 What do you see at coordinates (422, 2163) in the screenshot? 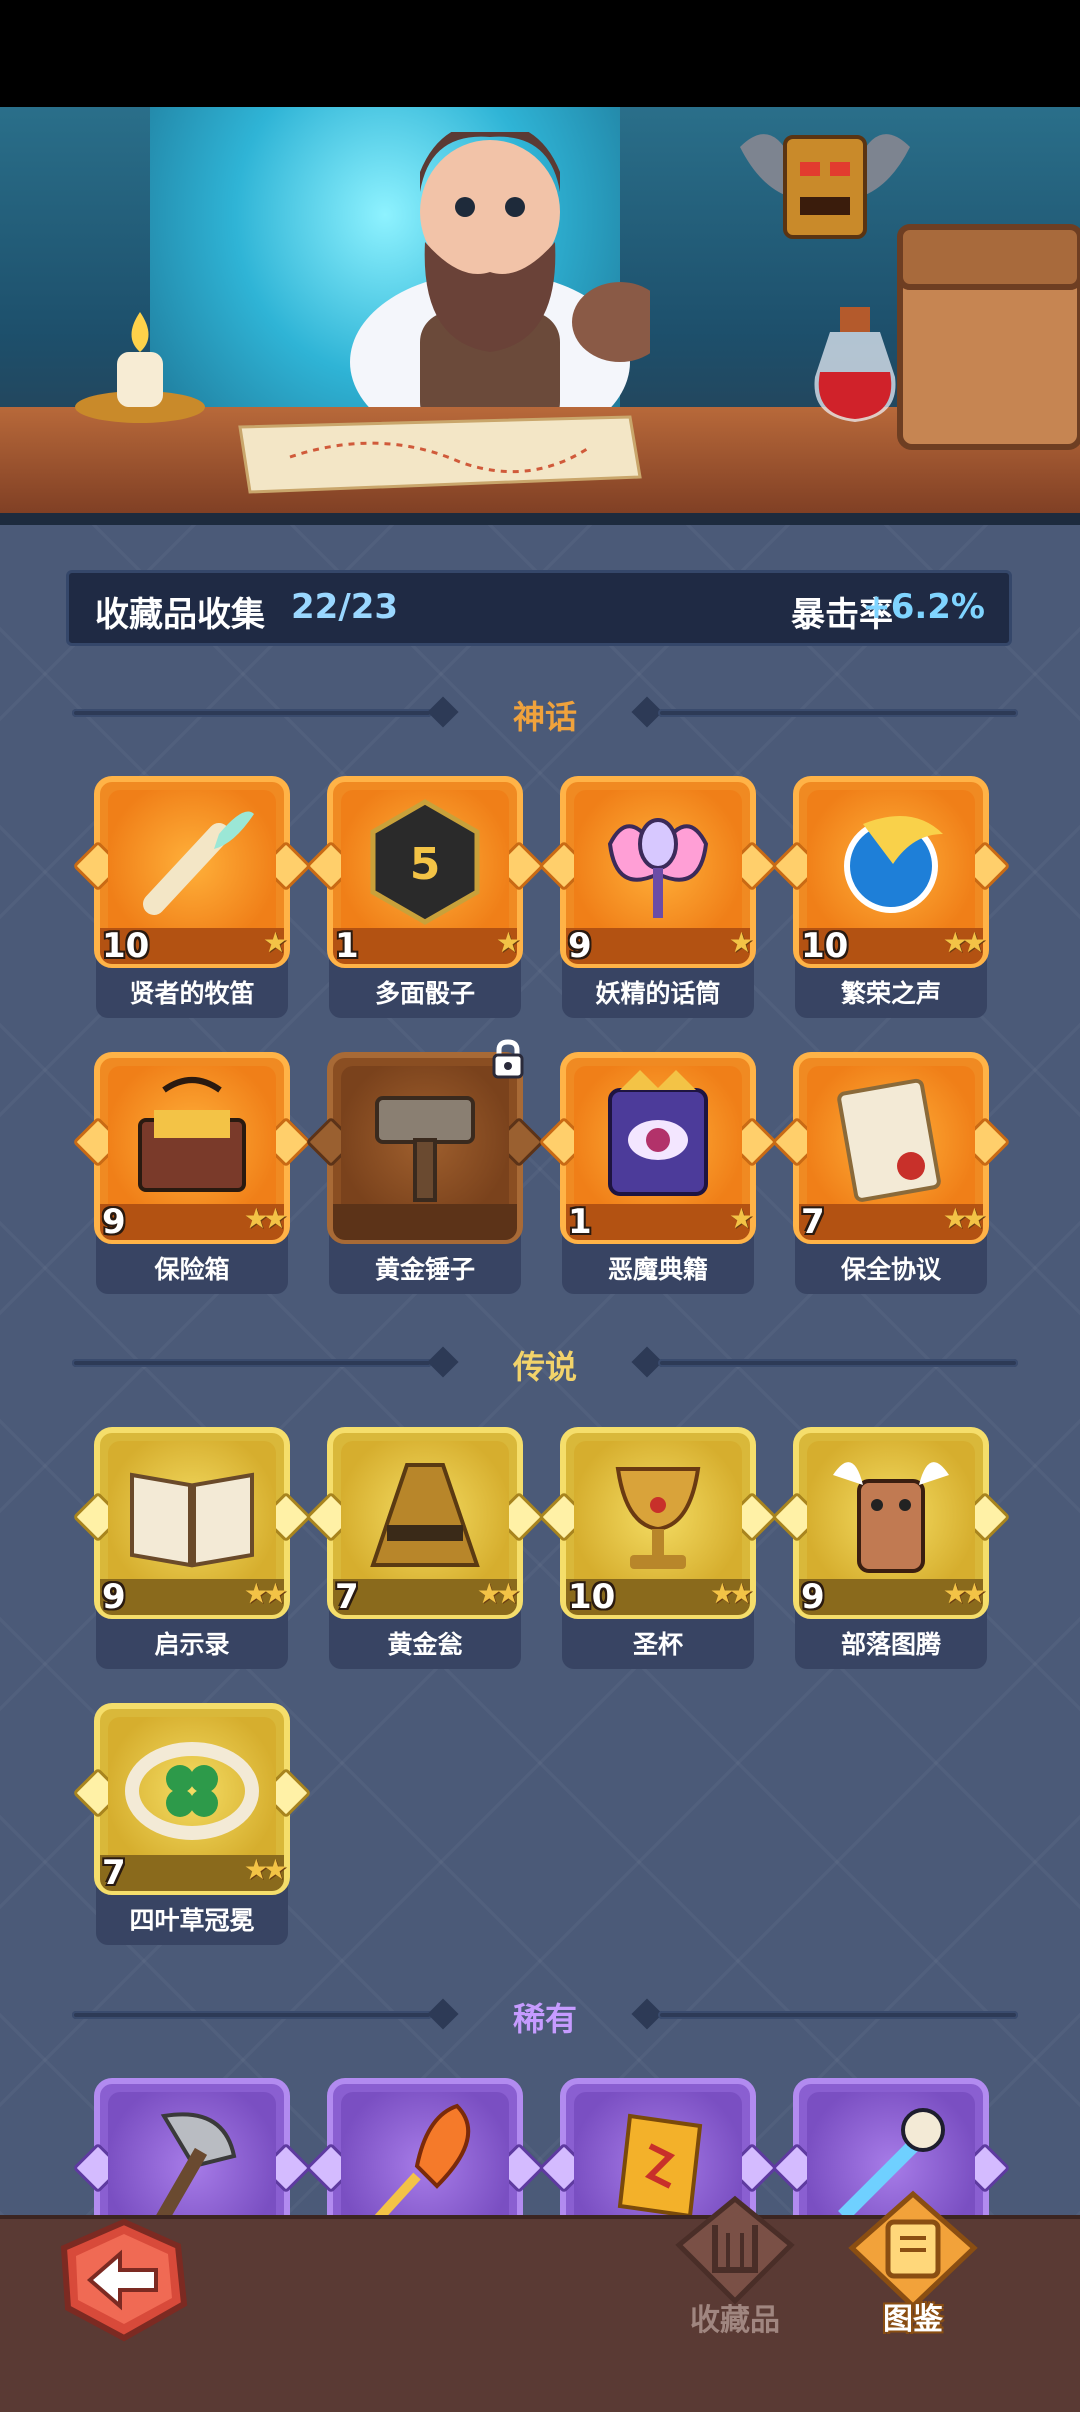
I see `feather-sword-icon` at bounding box center [422, 2163].